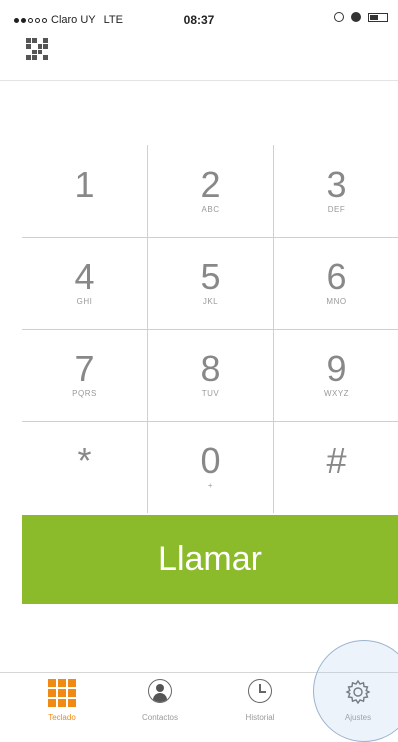  Describe the element at coordinates (84, 467) in the screenshot. I see `key-star: *` at that location.